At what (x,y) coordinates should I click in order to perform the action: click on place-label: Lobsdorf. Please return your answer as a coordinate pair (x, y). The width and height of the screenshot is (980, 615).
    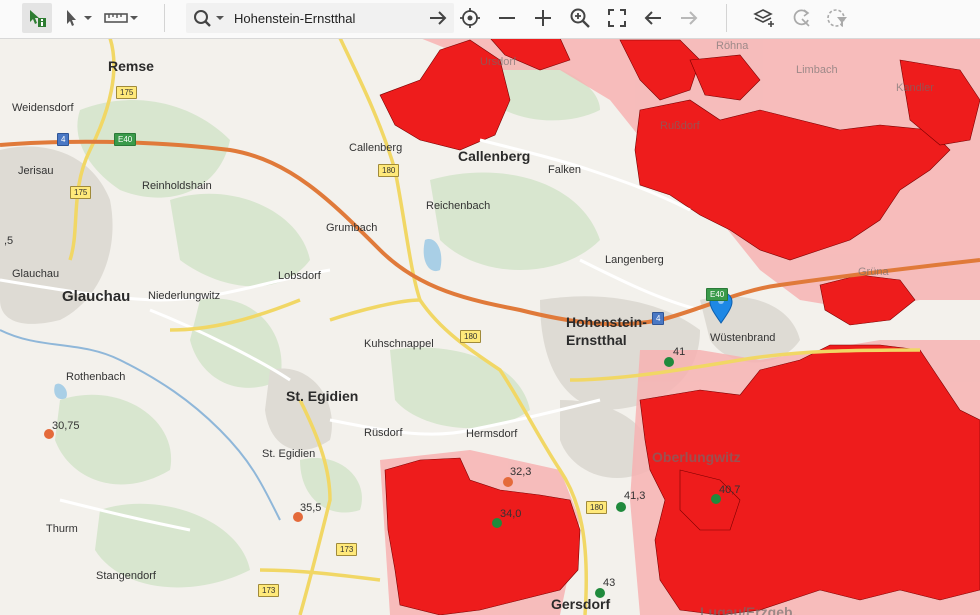
    Looking at the image, I should click on (299, 276).